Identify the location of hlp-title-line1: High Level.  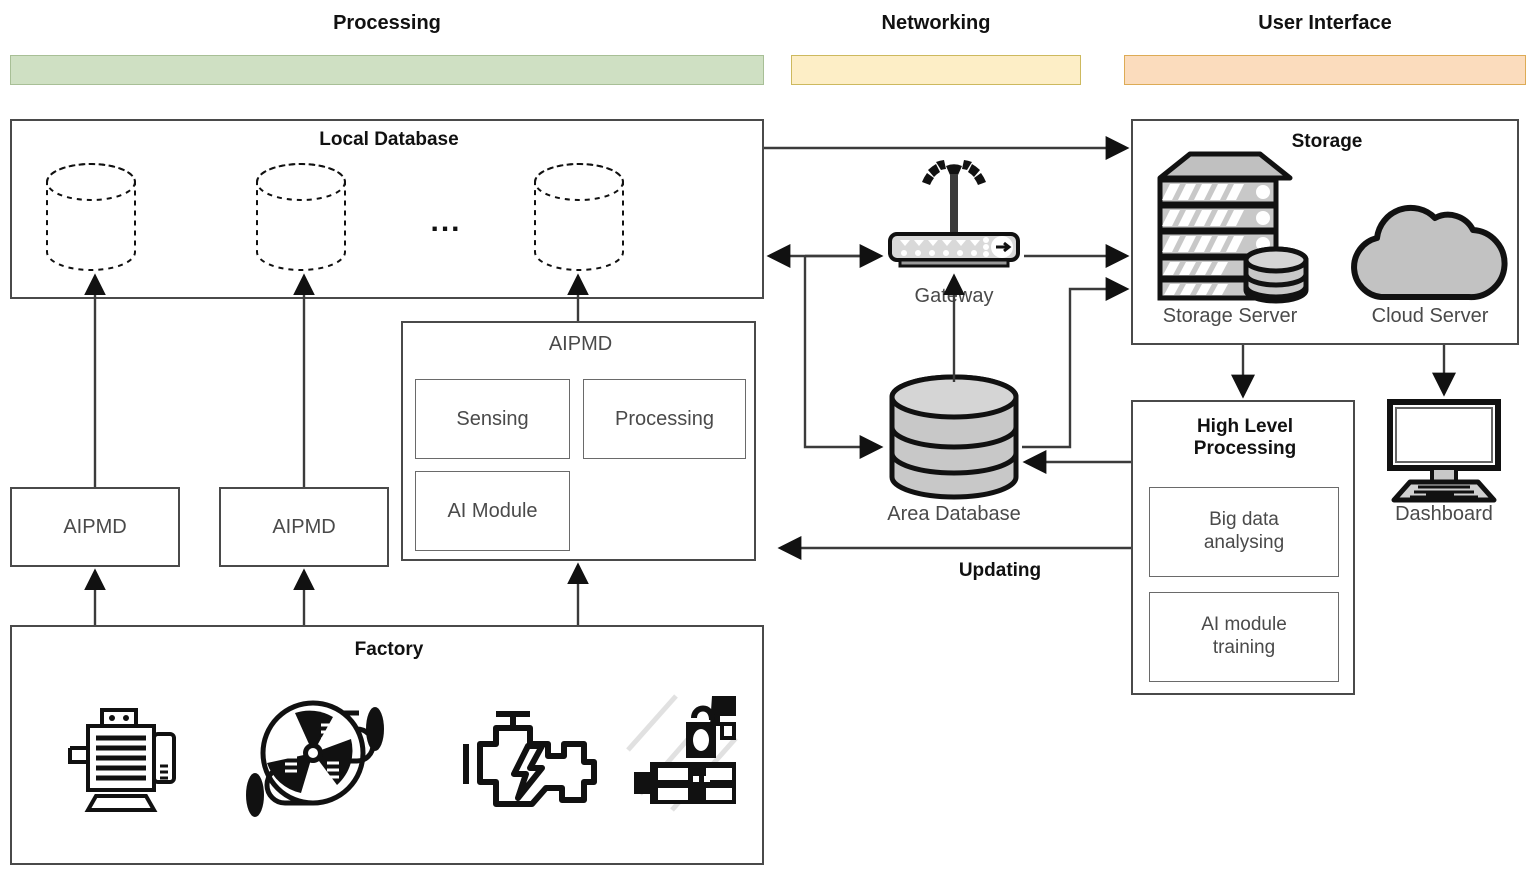
(1245, 426).